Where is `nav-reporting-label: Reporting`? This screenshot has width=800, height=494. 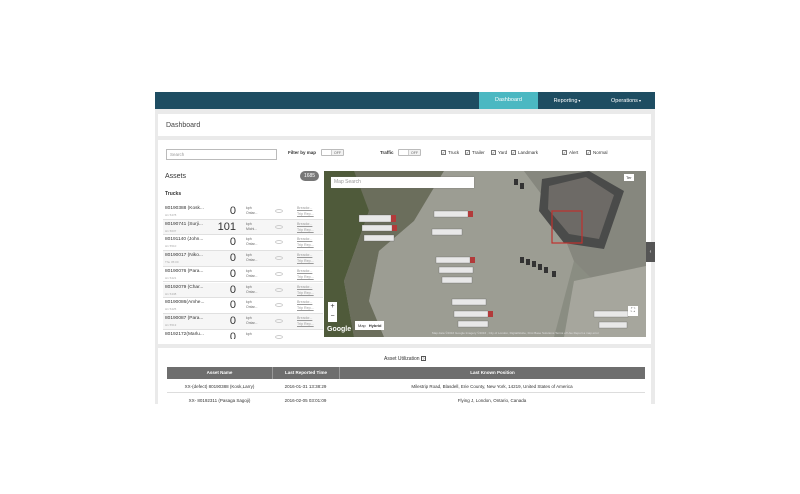
nav-reporting-label: Reporting is located at coordinates (565, 101).